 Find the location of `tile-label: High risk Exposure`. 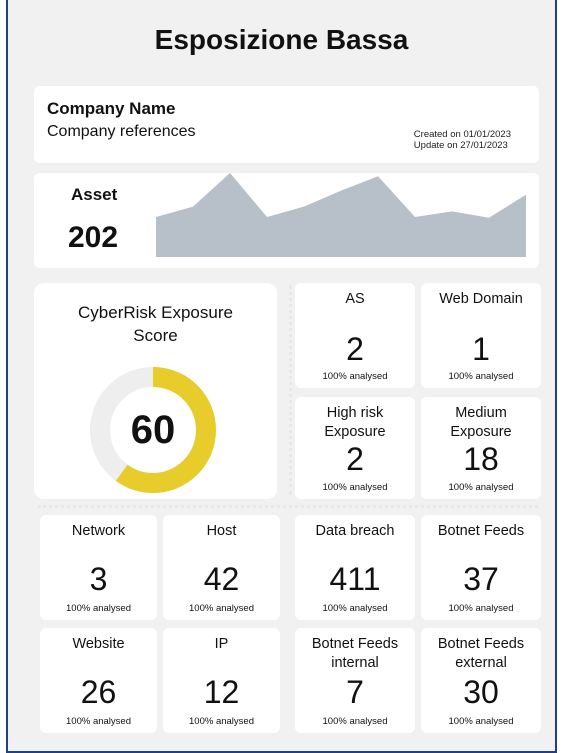

tile-label: High risk Exposure is located at coordinates (355, 422).